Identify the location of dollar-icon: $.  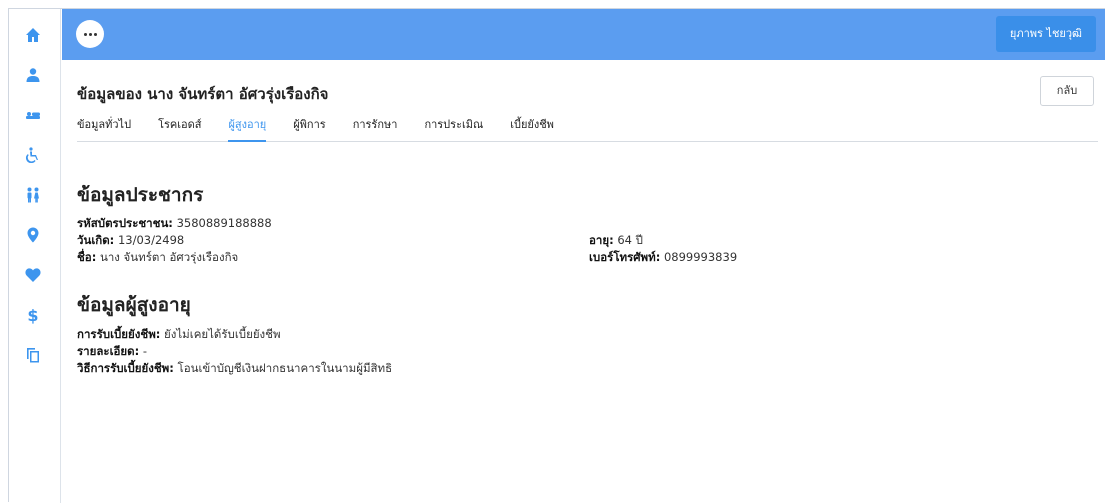
(33, 315).